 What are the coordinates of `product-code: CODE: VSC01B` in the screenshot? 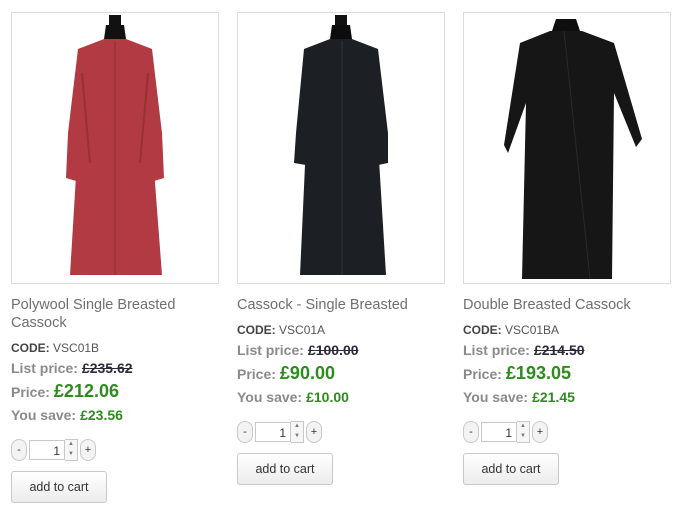 It's located at (55, 348).